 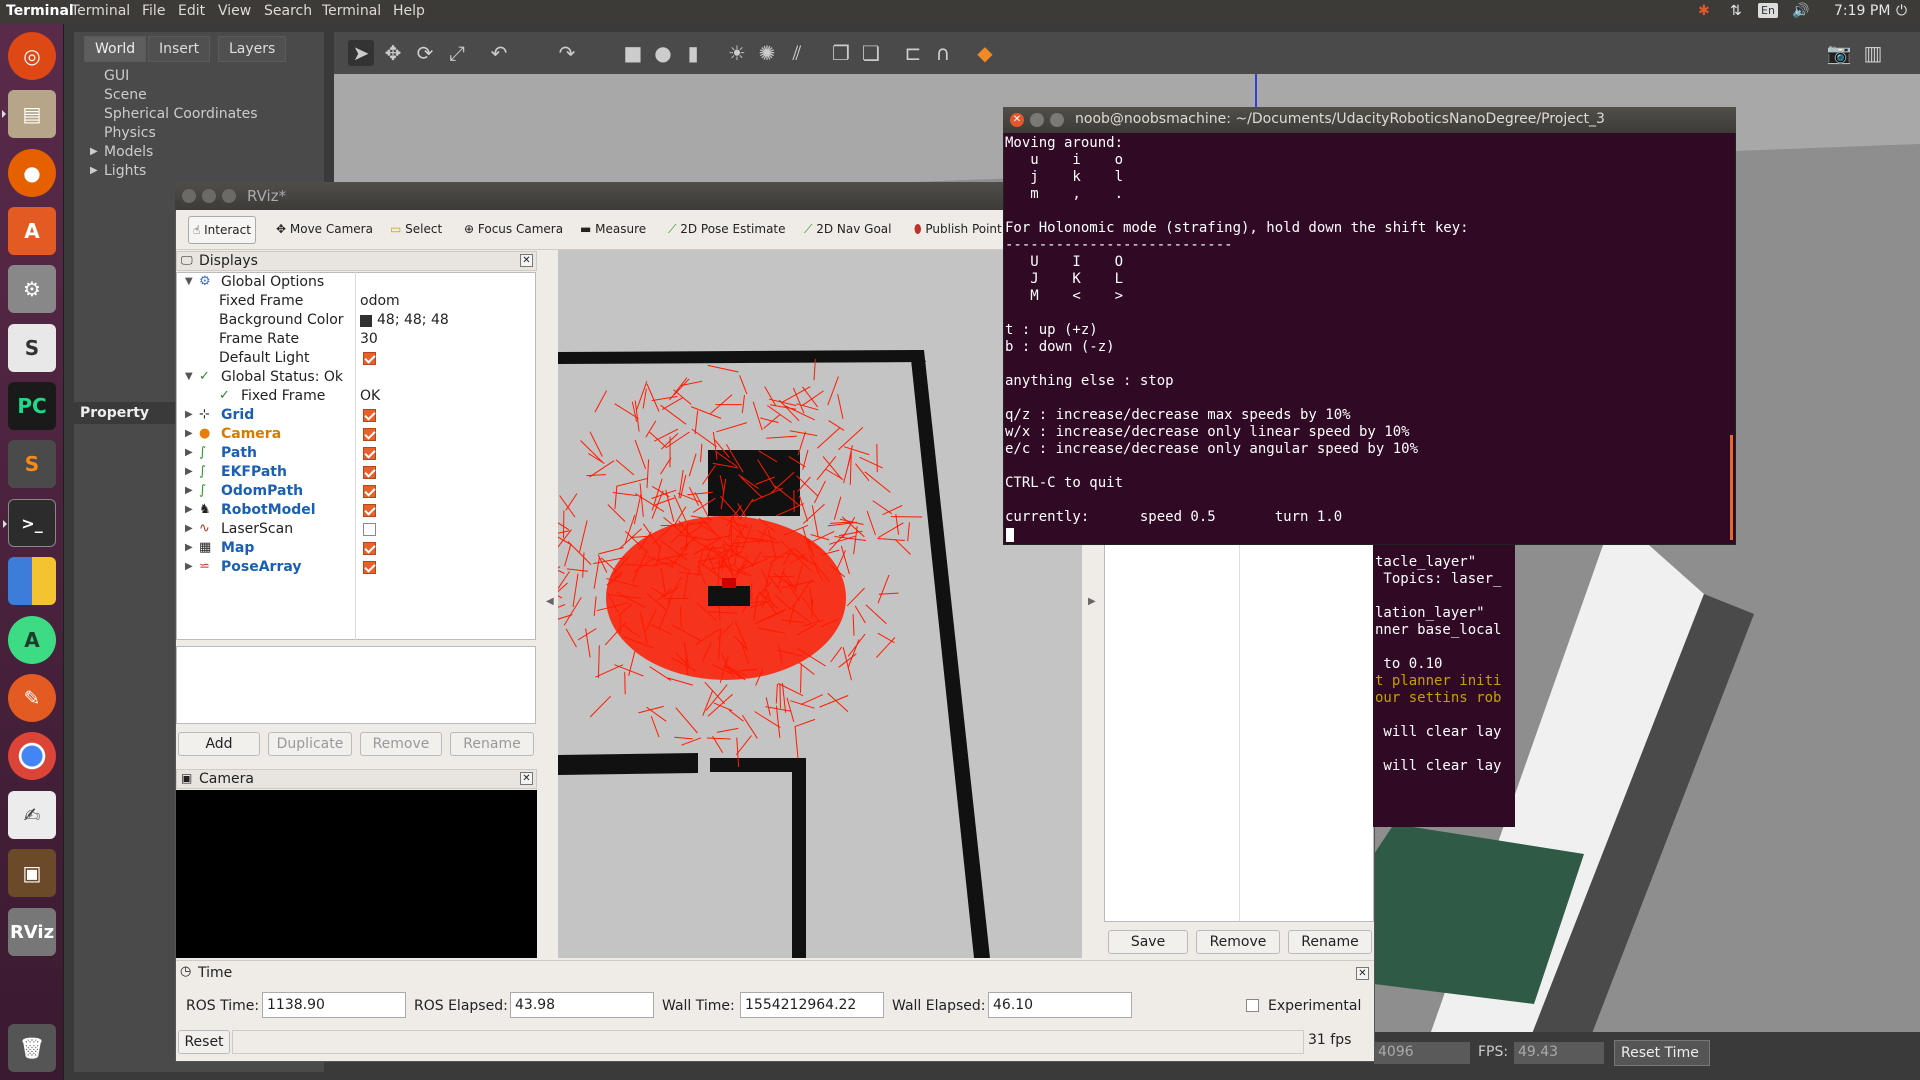 I want to click on menu-search: Search, so click(x=288, y=11).